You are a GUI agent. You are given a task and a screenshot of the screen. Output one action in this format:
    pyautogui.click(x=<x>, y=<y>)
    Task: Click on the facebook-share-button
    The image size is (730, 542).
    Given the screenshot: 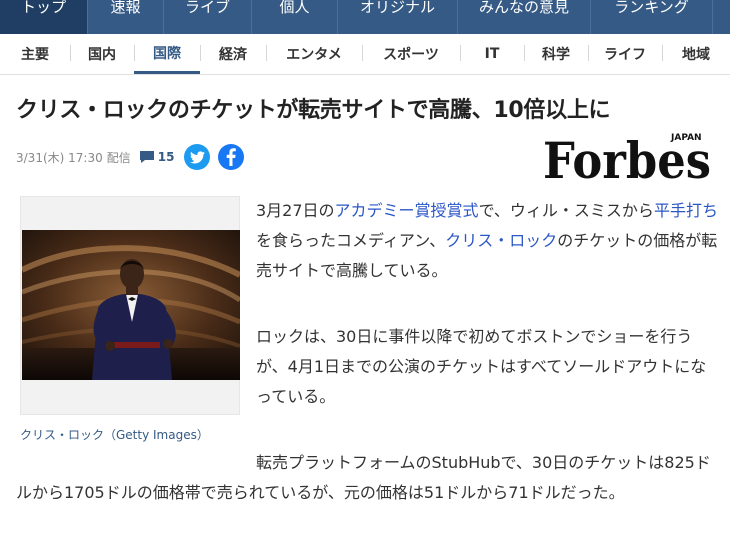 What is the action you would take?
    pyautogui.click(x=231, y=157)
    